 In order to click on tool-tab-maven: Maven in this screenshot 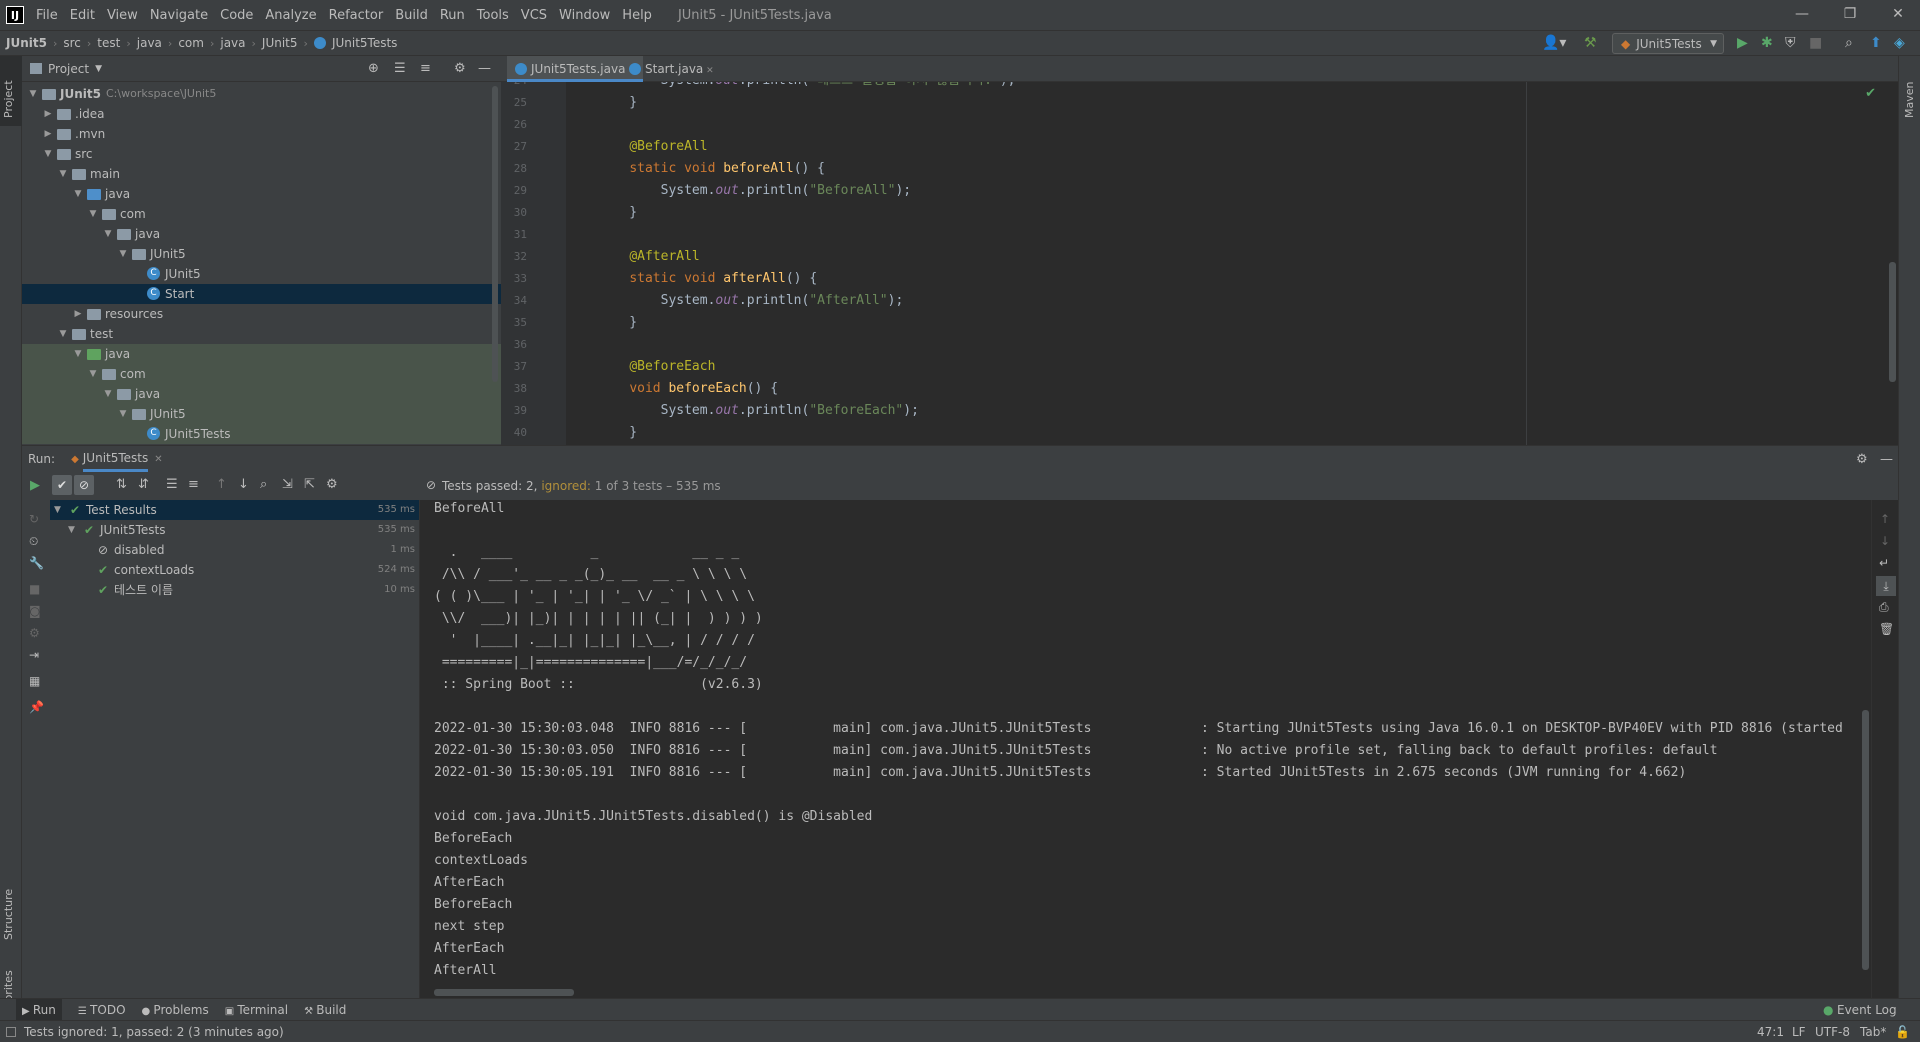, I will do `click(1909, 100)`.